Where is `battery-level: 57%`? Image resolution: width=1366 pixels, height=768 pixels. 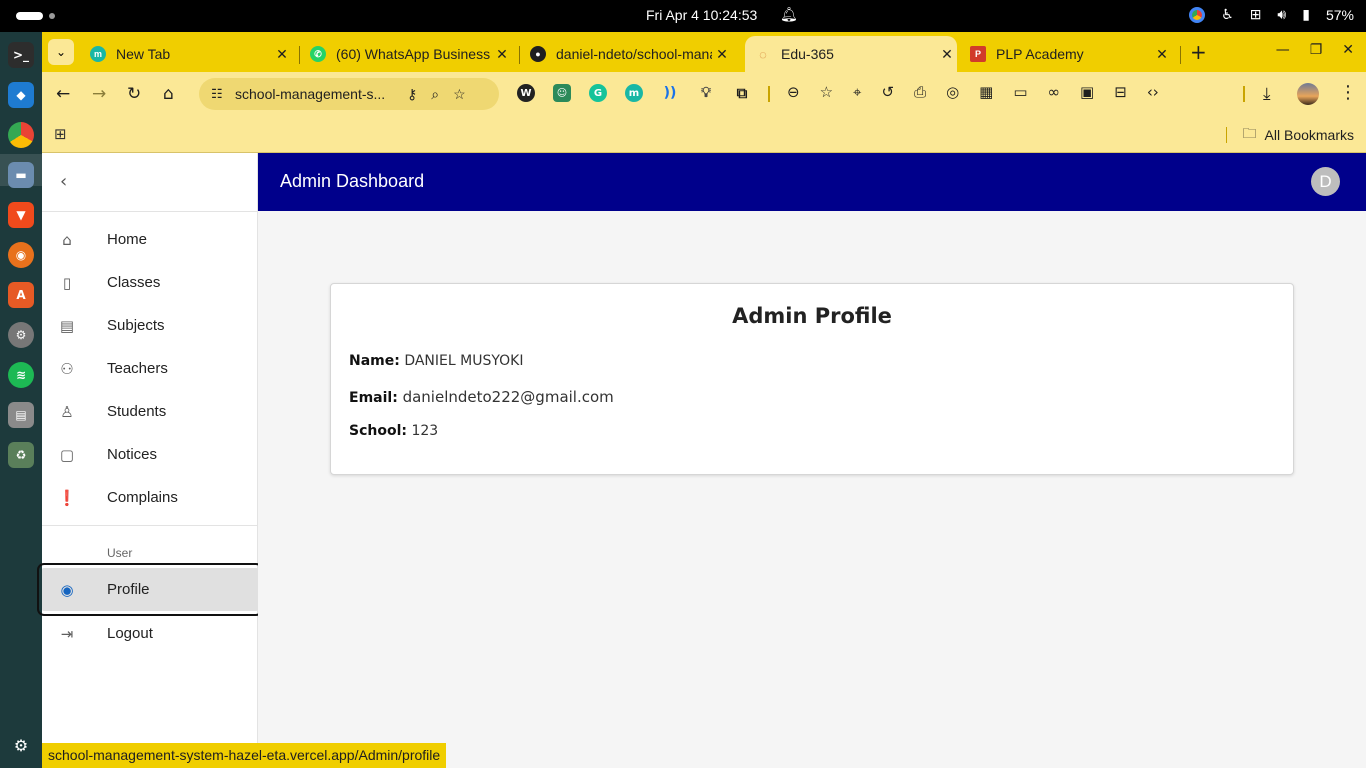 battery-level: 57% is located at coordinates (1339, 14).